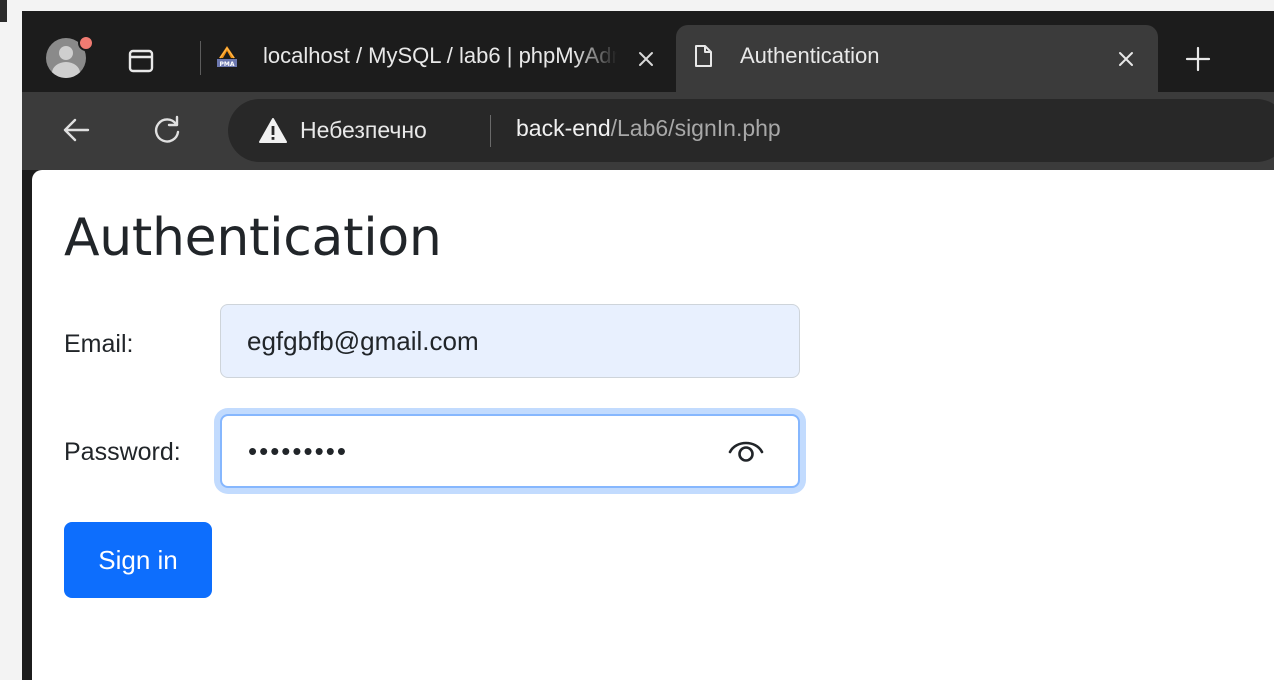 The height and width of the screenshot is (680, 1274). I want to click on page-title: Authentication, so click(253, 238).